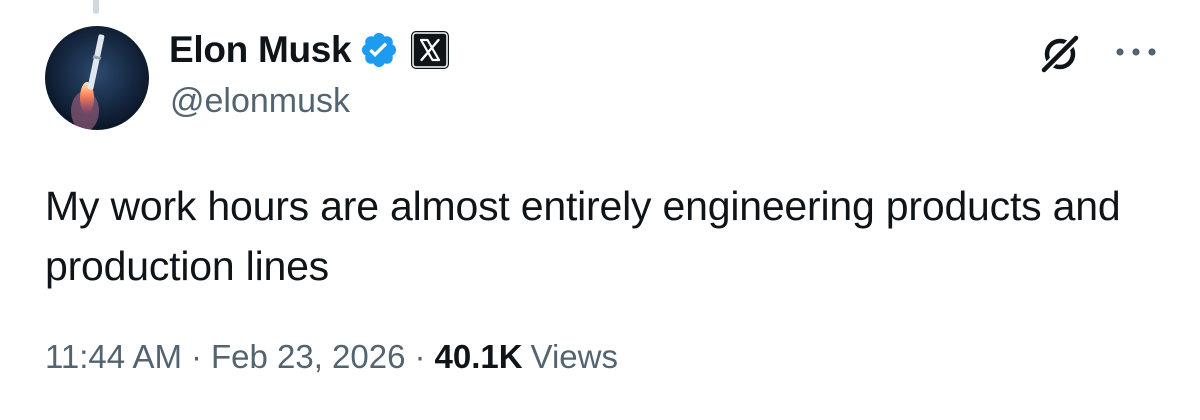  What do you see at coordinates (96, 7) in the screenshot?
I see `thread-connector-line` at bounding box center [96, 7].